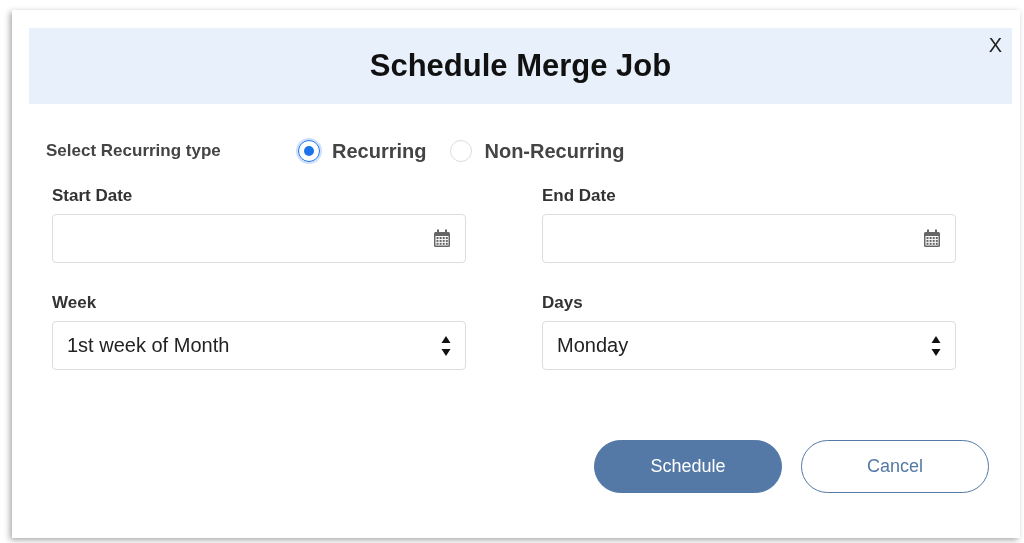  I want to click on radio-label: Recurring, so click(379, 151).